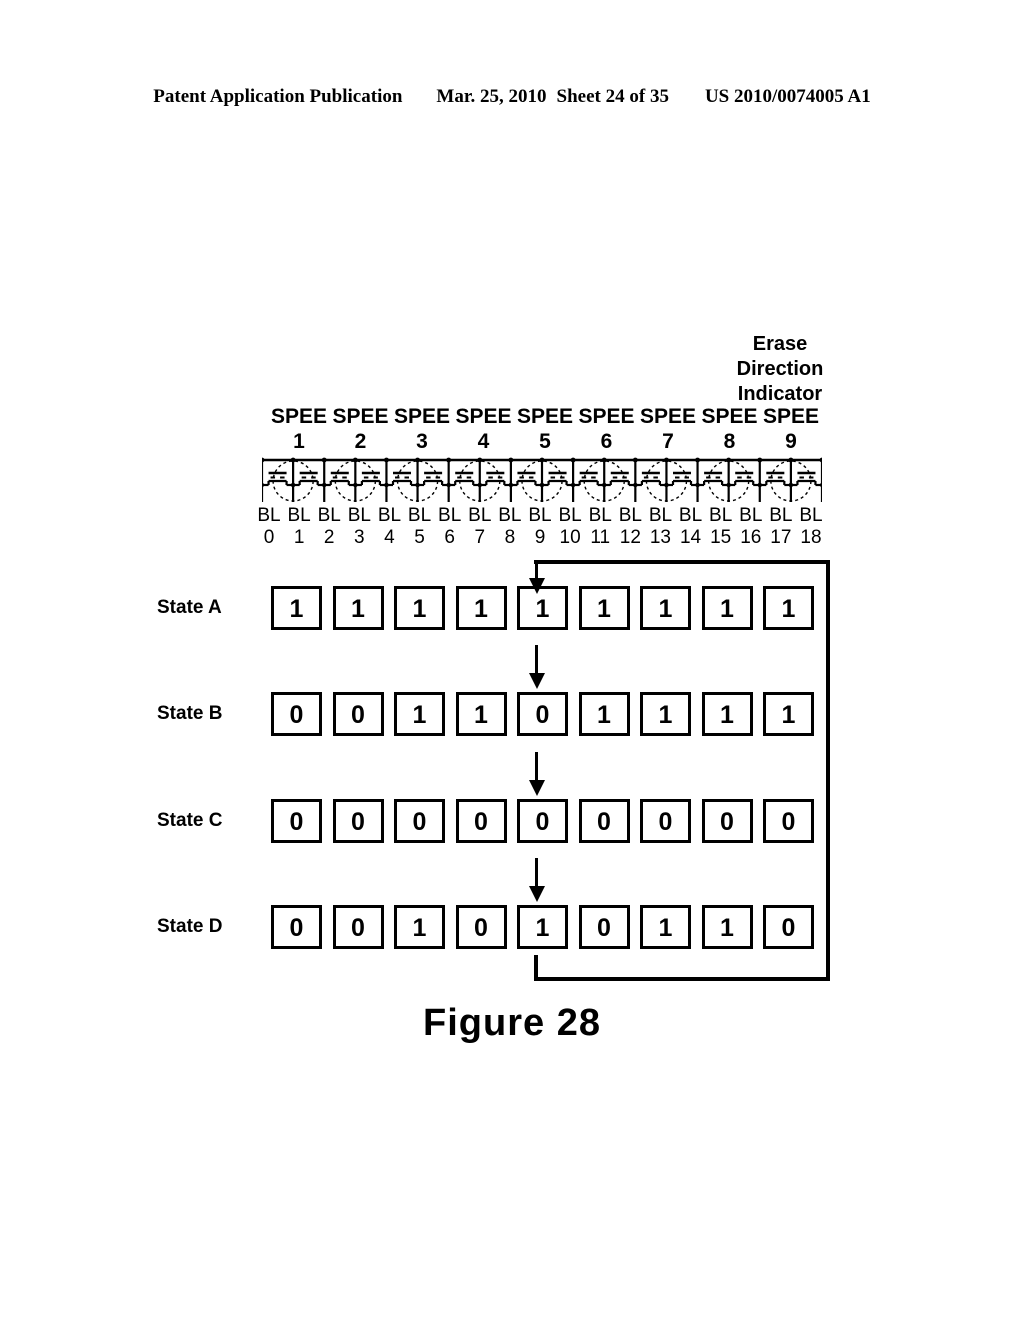 The height and width of the screenshot is (1320, 1024). Describe the element at coordinates (329, 527) in the screenshot. I see `bitline-label-2: BL 2` at that location.